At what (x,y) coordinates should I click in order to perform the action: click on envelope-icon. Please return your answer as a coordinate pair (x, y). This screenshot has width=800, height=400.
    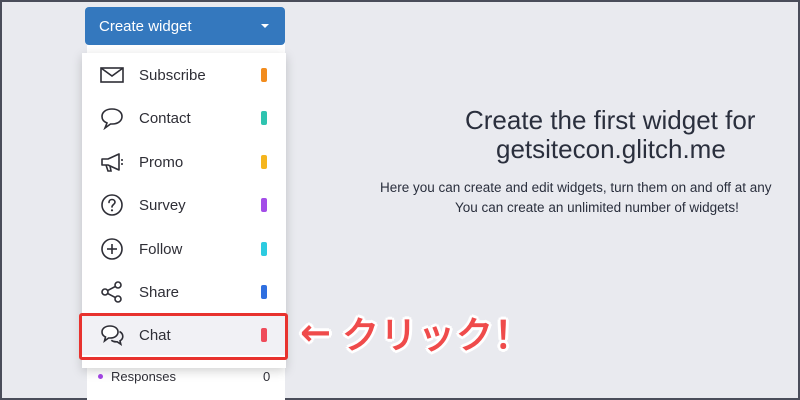
    Looking at the image, I should click on (112, 75).